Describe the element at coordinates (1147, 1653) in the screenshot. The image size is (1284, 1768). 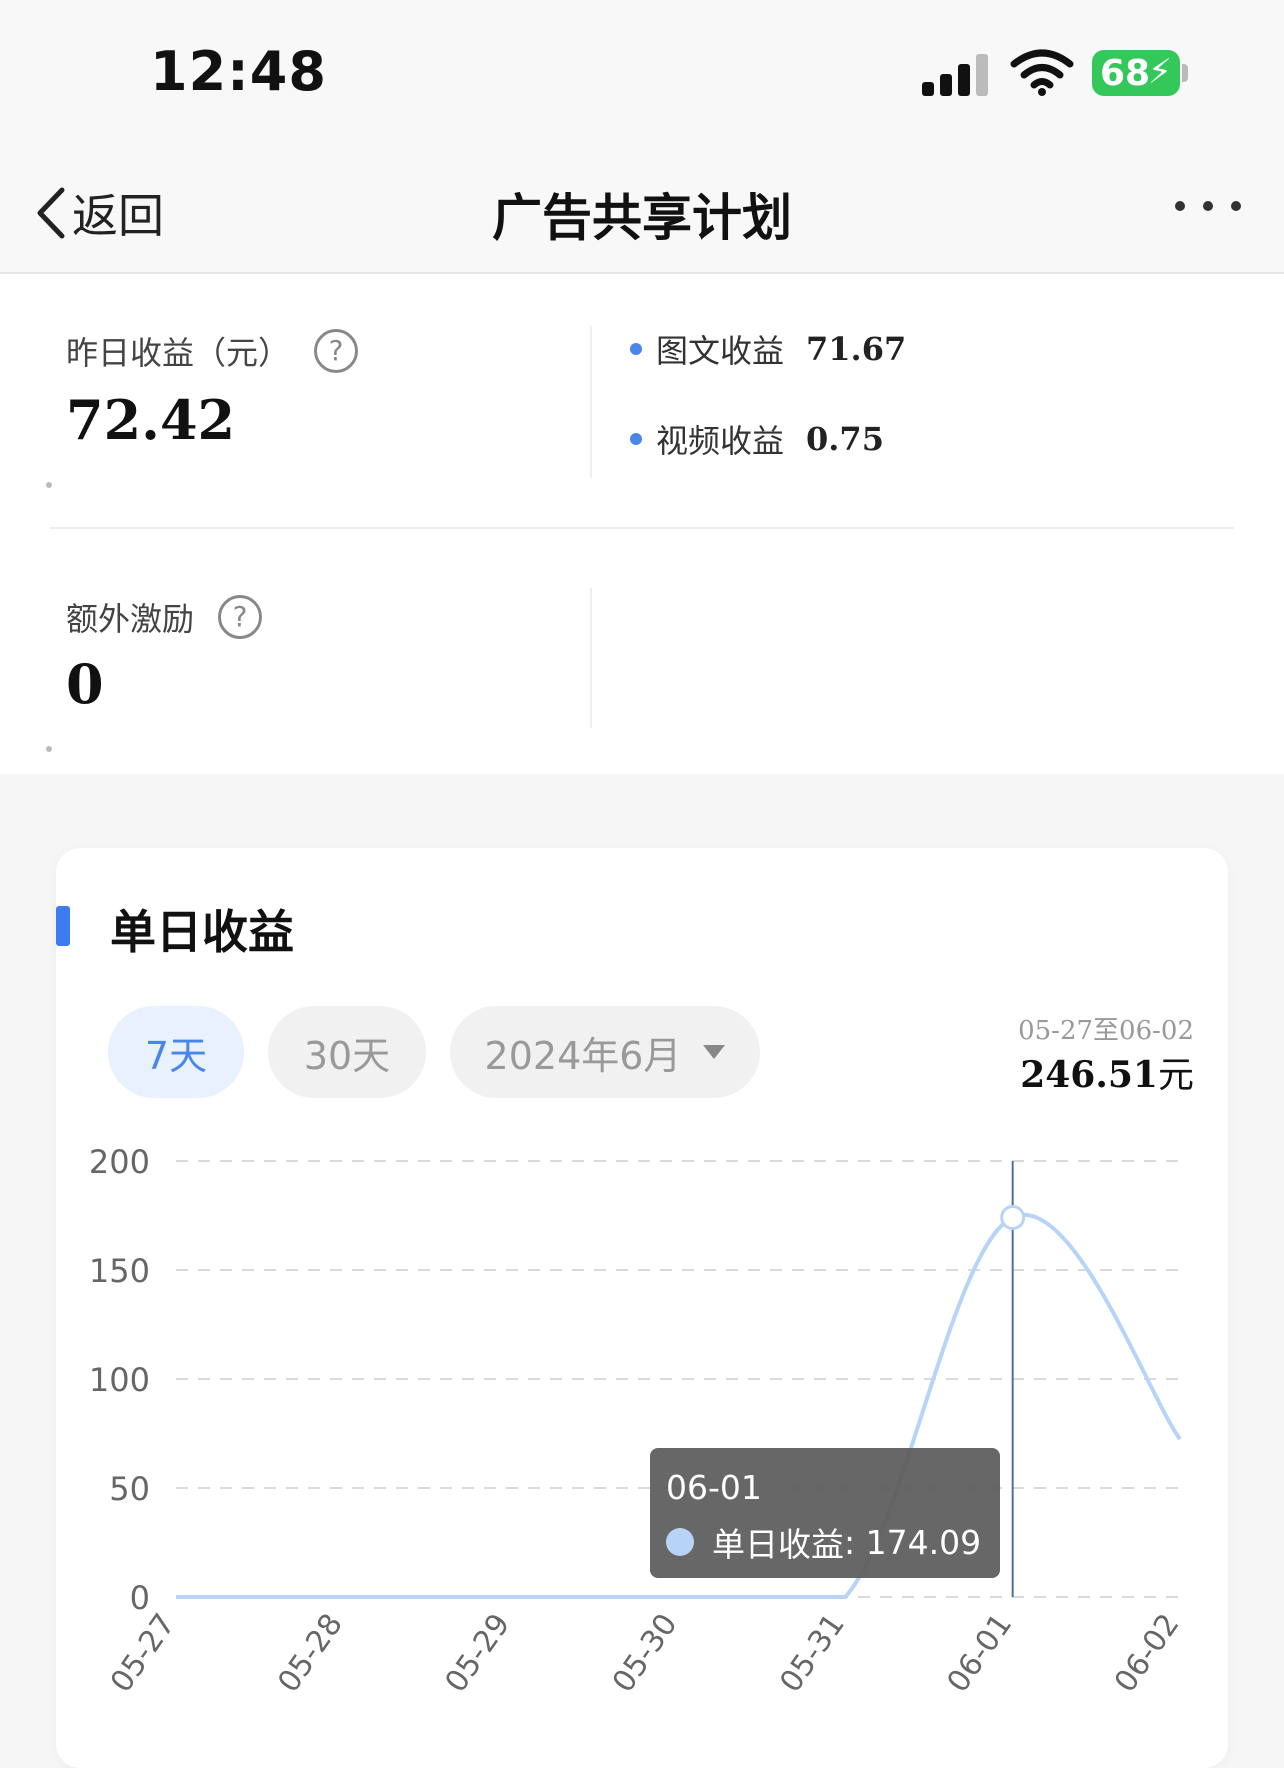
I see `x-tick-label: 06-02` at that location.